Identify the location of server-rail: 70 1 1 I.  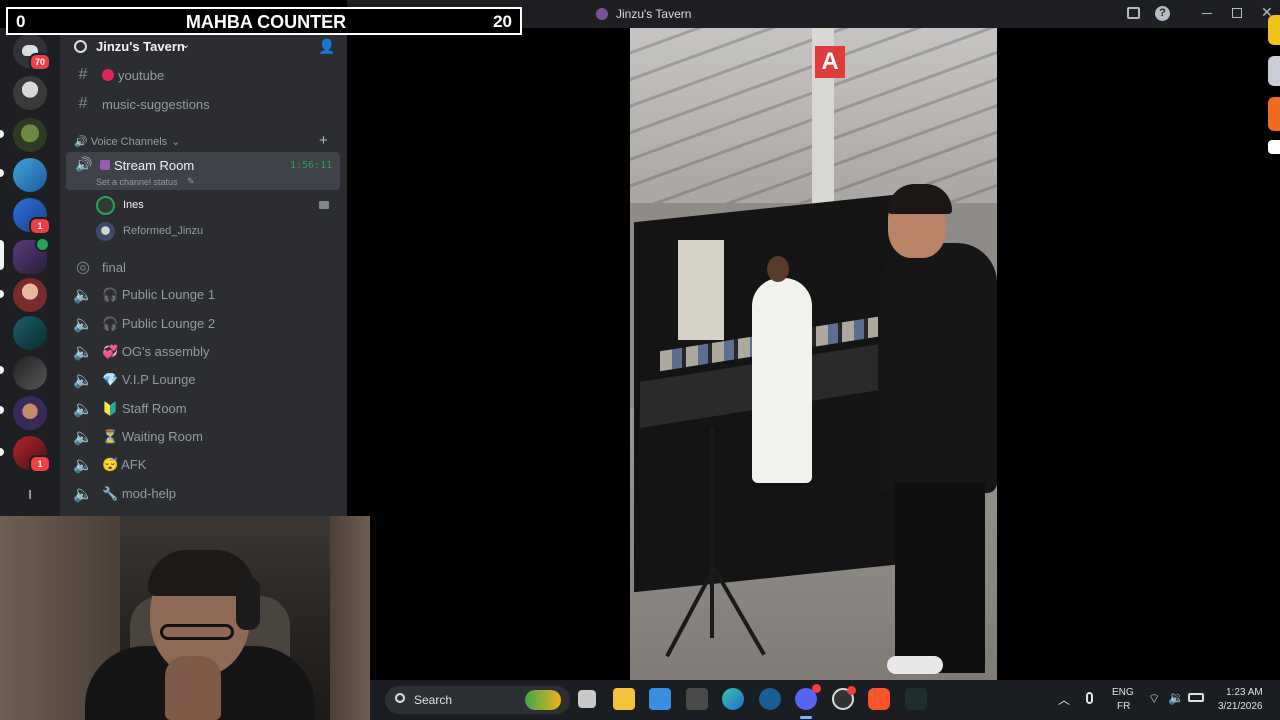
(30, 274).